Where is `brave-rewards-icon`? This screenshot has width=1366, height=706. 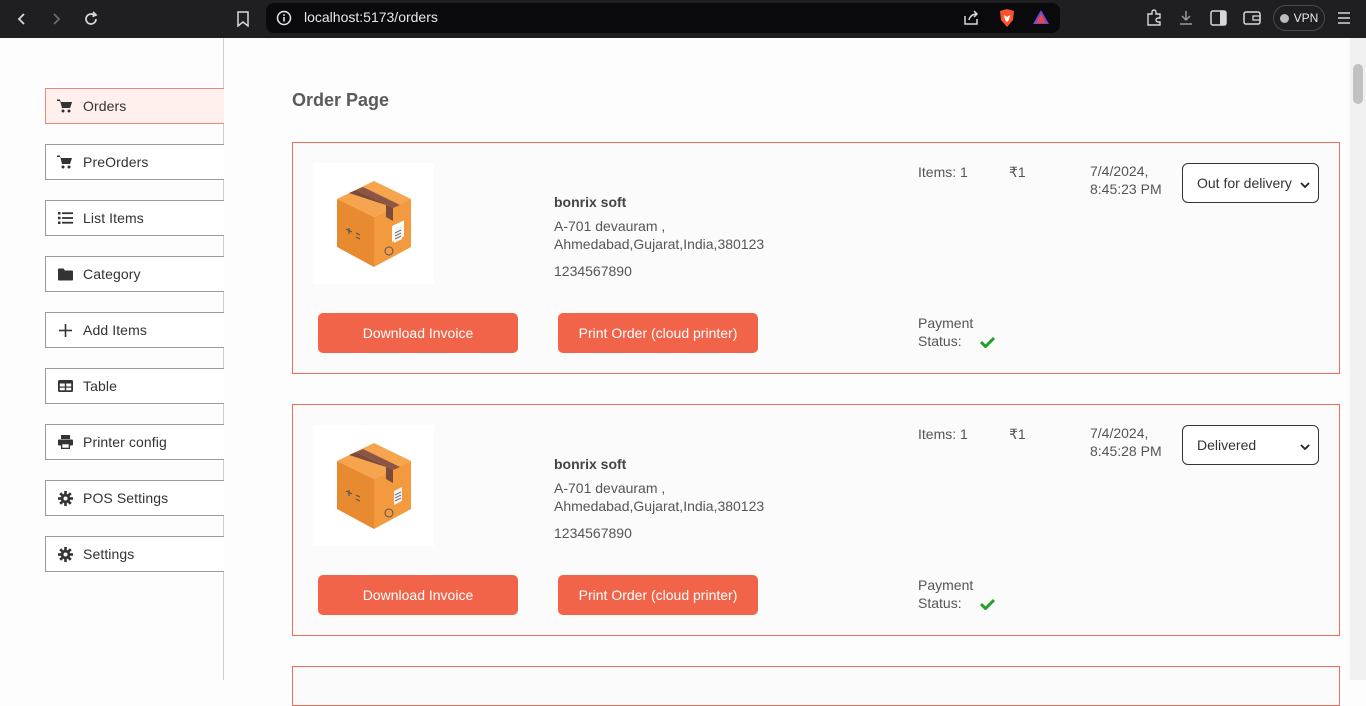
brave-rewards-icon is located at coordinates (1041, 19).